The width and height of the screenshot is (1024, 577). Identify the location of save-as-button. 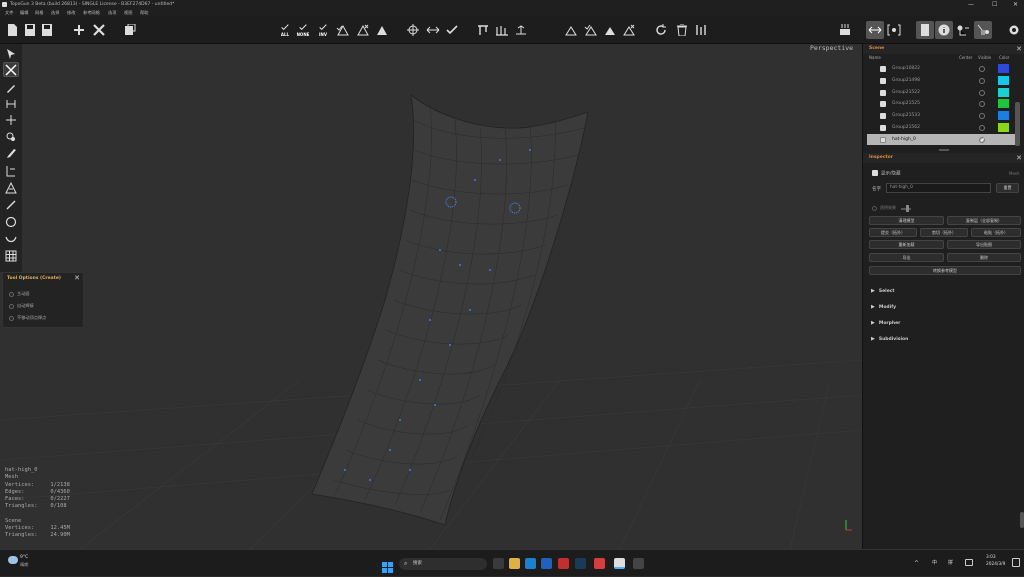
(47, 30).